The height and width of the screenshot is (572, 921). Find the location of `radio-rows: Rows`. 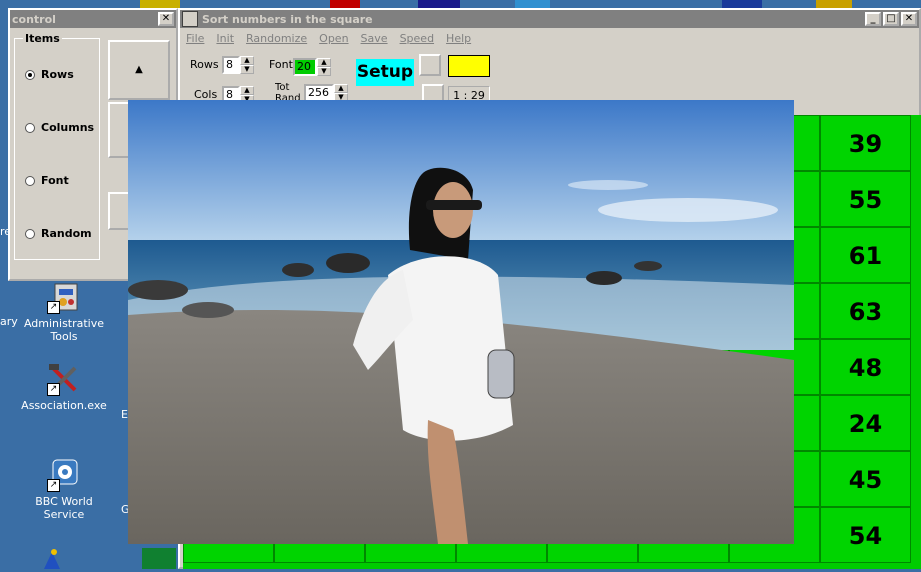

radio-rows: Rows is located at coordinates (49, 74).